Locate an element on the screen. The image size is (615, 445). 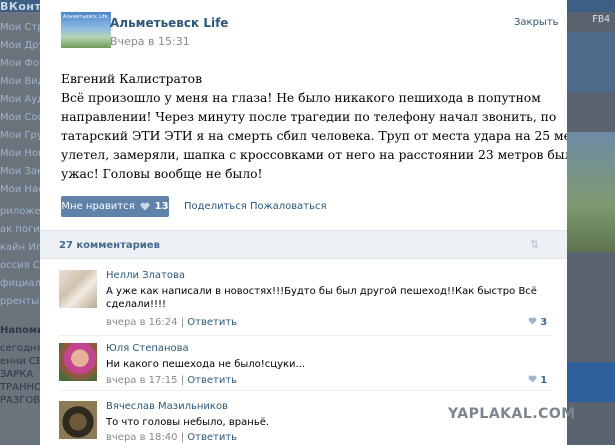
comment-author: Нелли Златова is located at coordinates (145, 275).